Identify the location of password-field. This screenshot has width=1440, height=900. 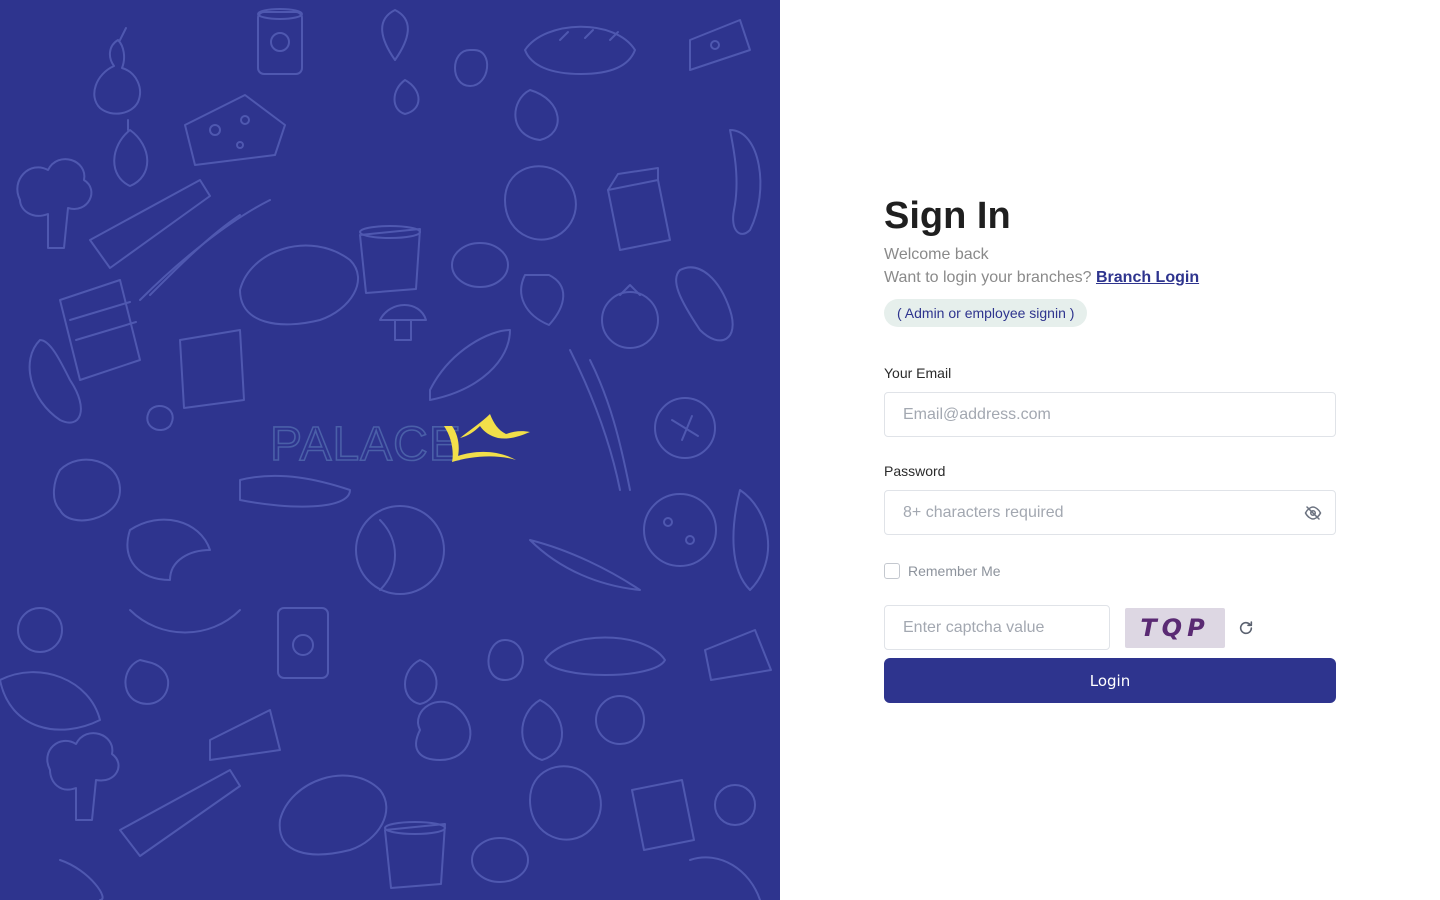
(1110, 512).